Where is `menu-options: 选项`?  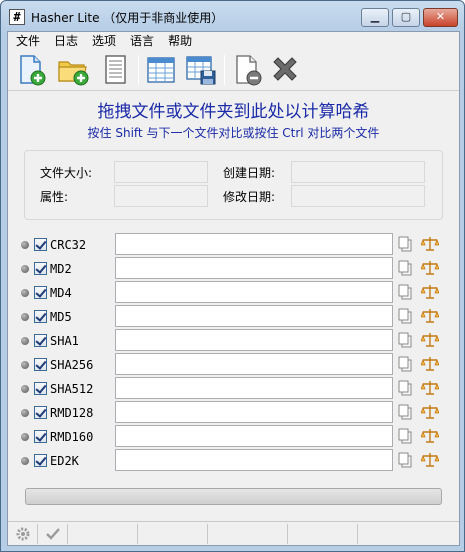 menu-options: 选项 is located at coordinates (104, 41).